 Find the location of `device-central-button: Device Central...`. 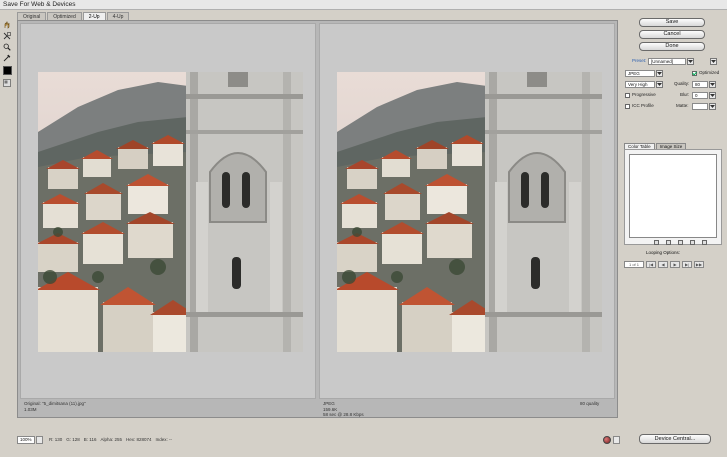

device-central-button: Device Central... is located at coordinates (675, 439).